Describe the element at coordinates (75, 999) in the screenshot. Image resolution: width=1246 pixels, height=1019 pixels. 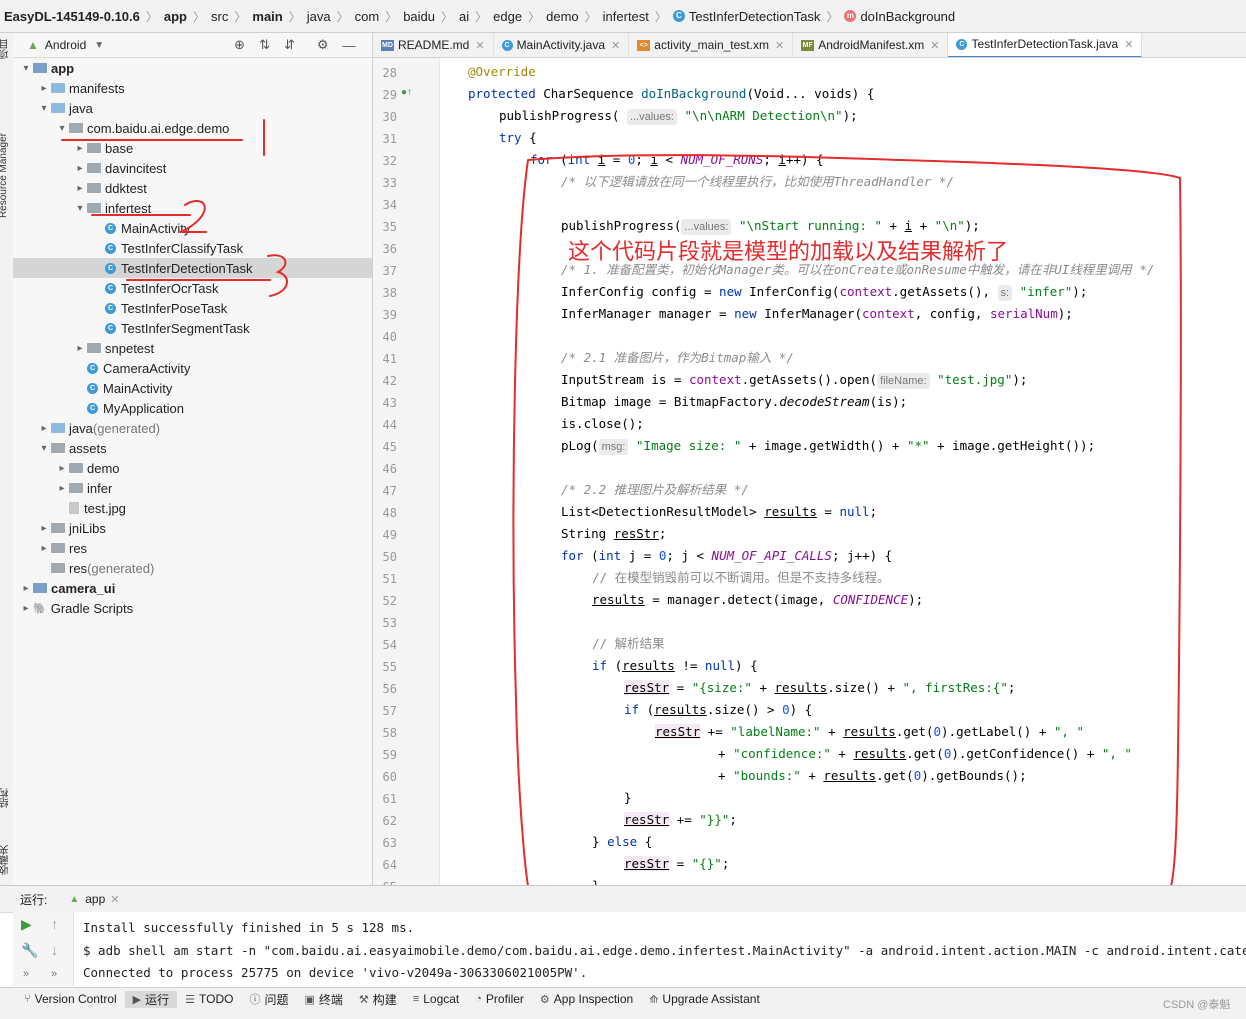
I see `tool-label: Version Control` at that location.